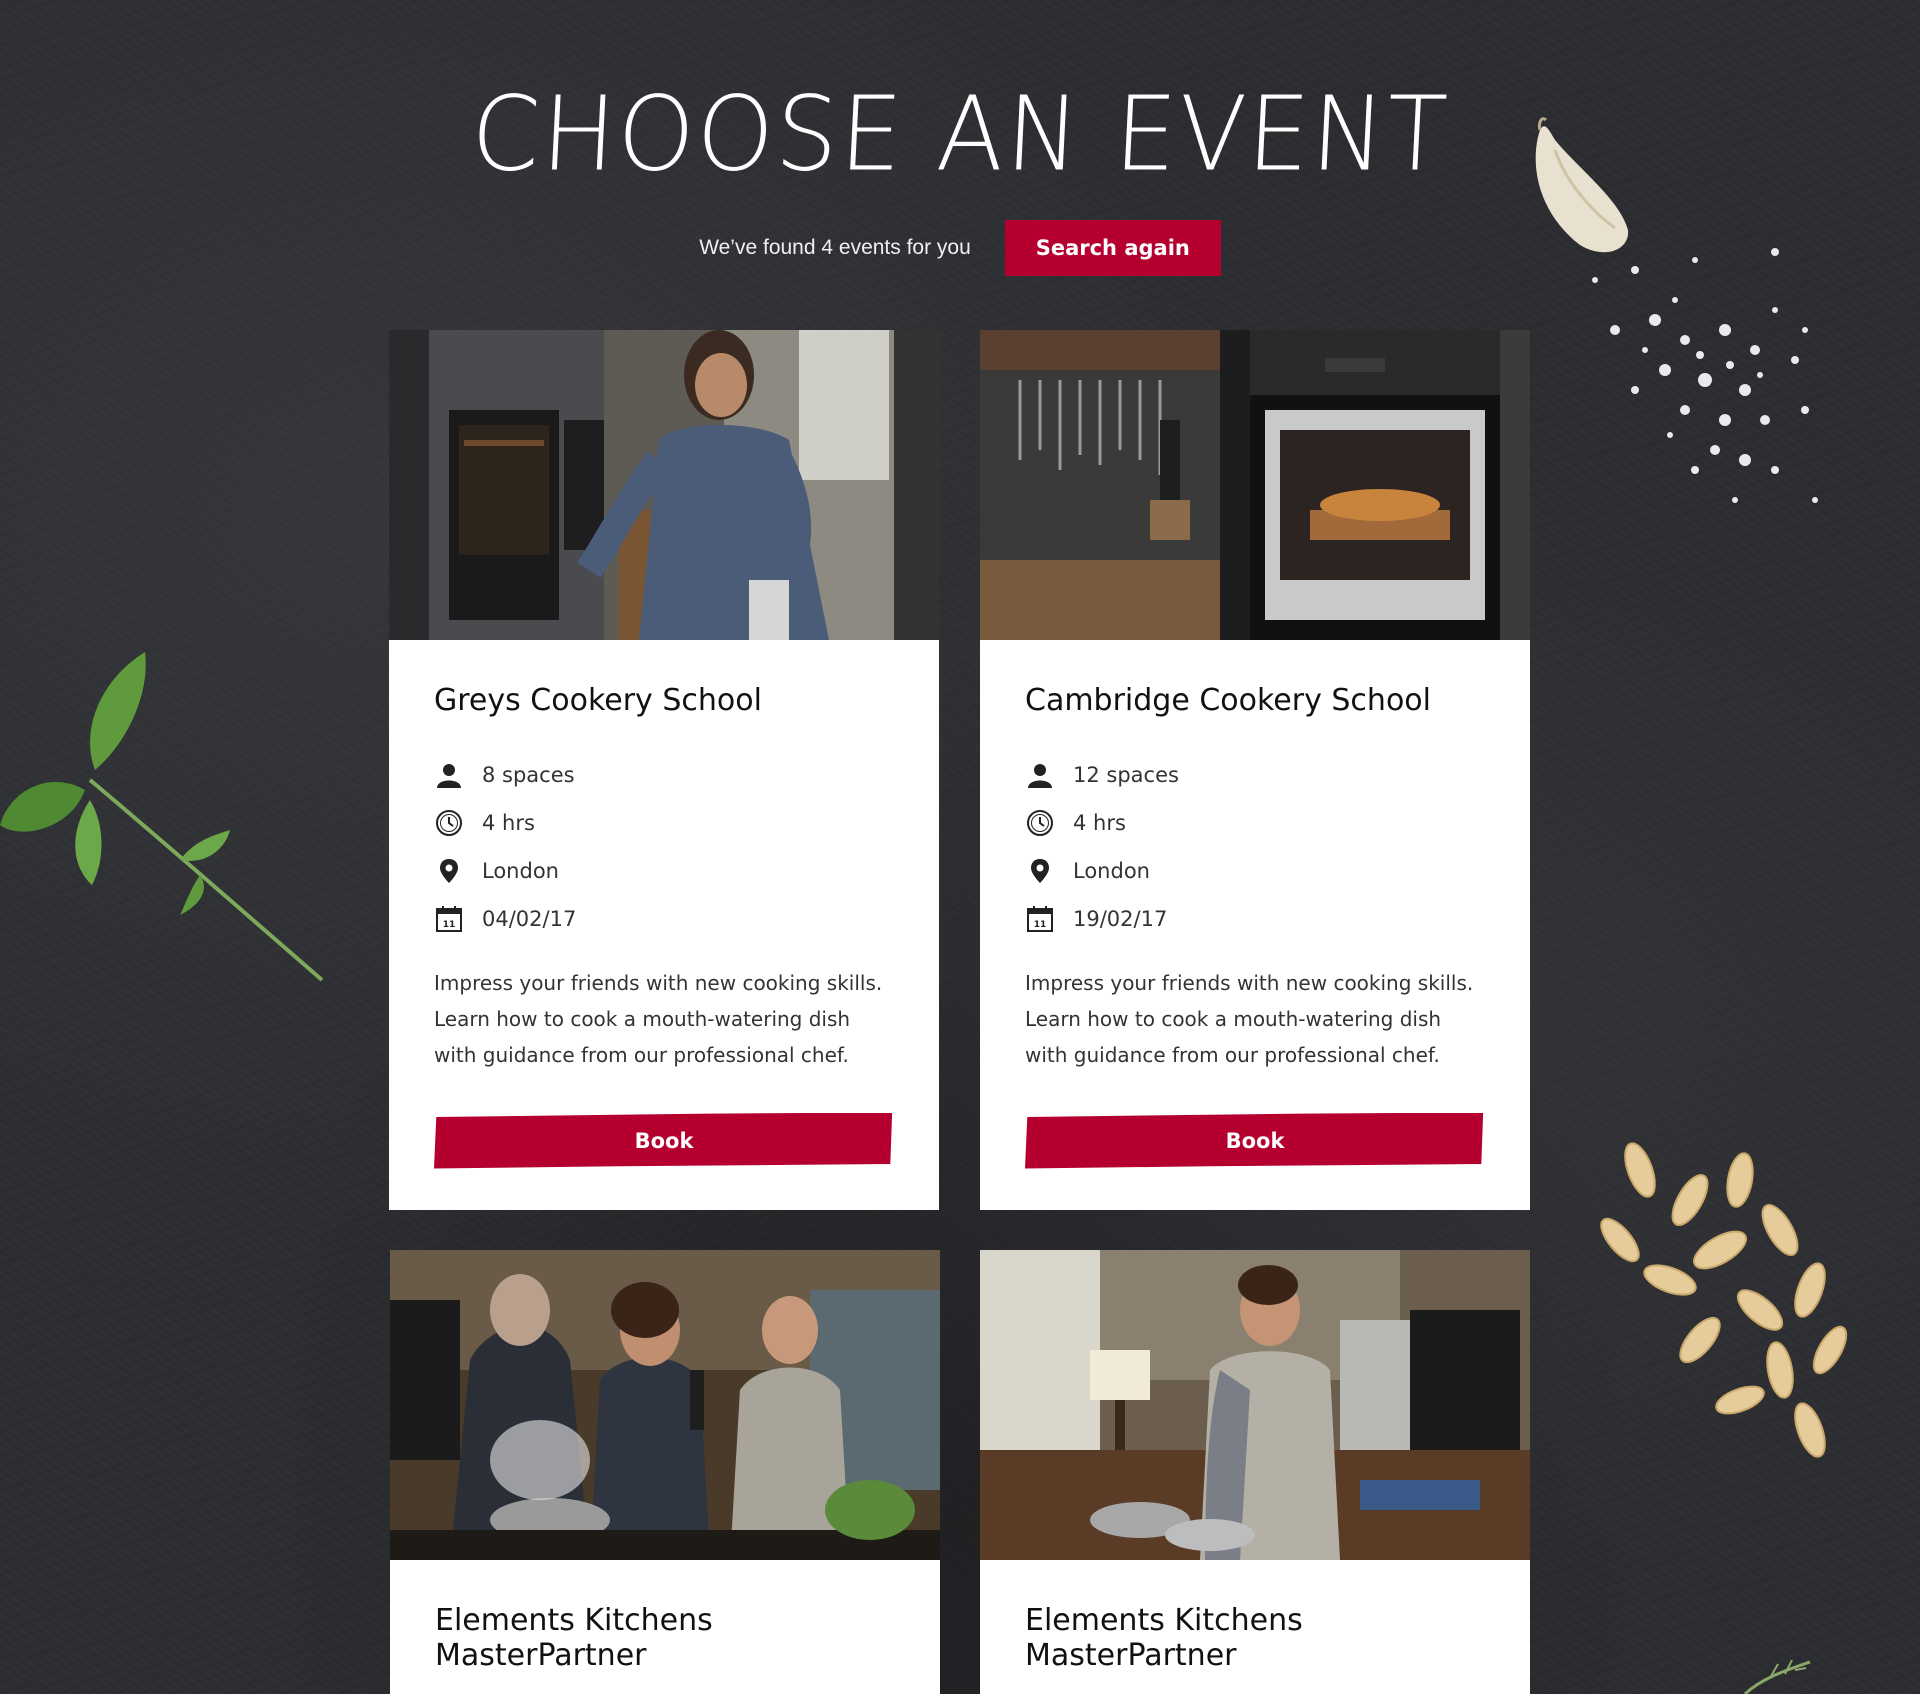 This screenshot has width=1920, height=1694. What do you see at coordinates (598, 700) in the screenshot?
I see `event-title: Greys Cookery School` at bounding box center [598, 700].